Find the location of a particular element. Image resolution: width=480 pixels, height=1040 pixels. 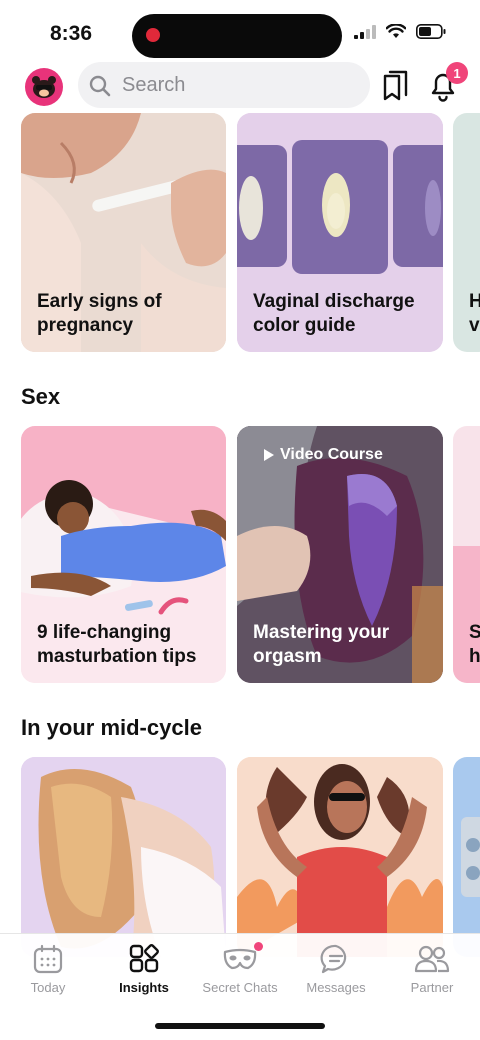

card-title: Early signs of pregnancy is located at coordinates (99, 313).